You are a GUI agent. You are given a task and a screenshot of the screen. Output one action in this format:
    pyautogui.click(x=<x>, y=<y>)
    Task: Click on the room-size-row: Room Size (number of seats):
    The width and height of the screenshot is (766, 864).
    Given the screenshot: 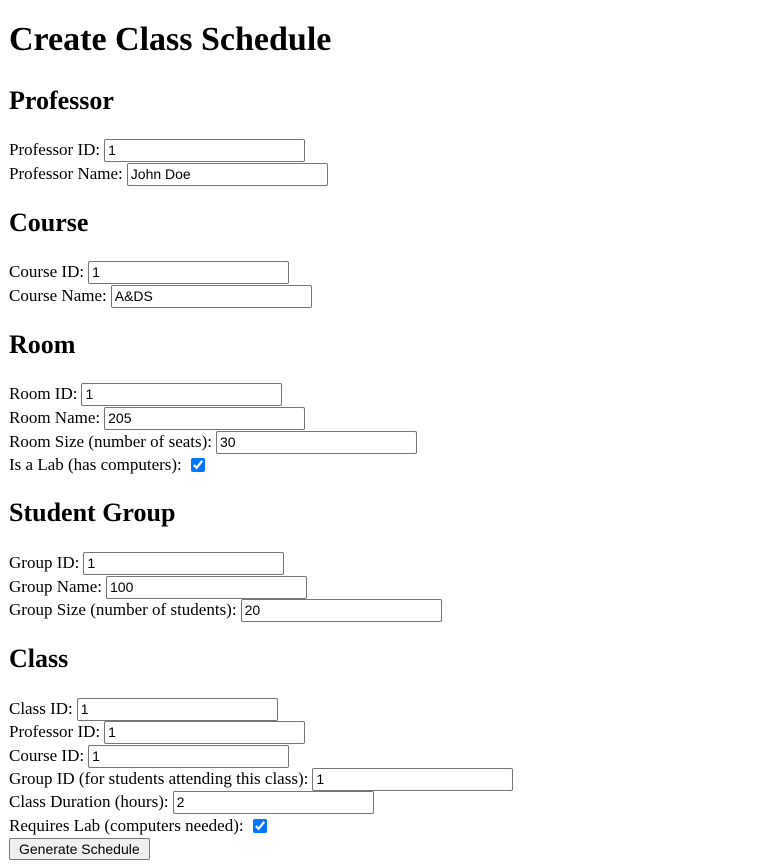 What is the action you would take?
    pyautogui.click(x=213, y=442)
    